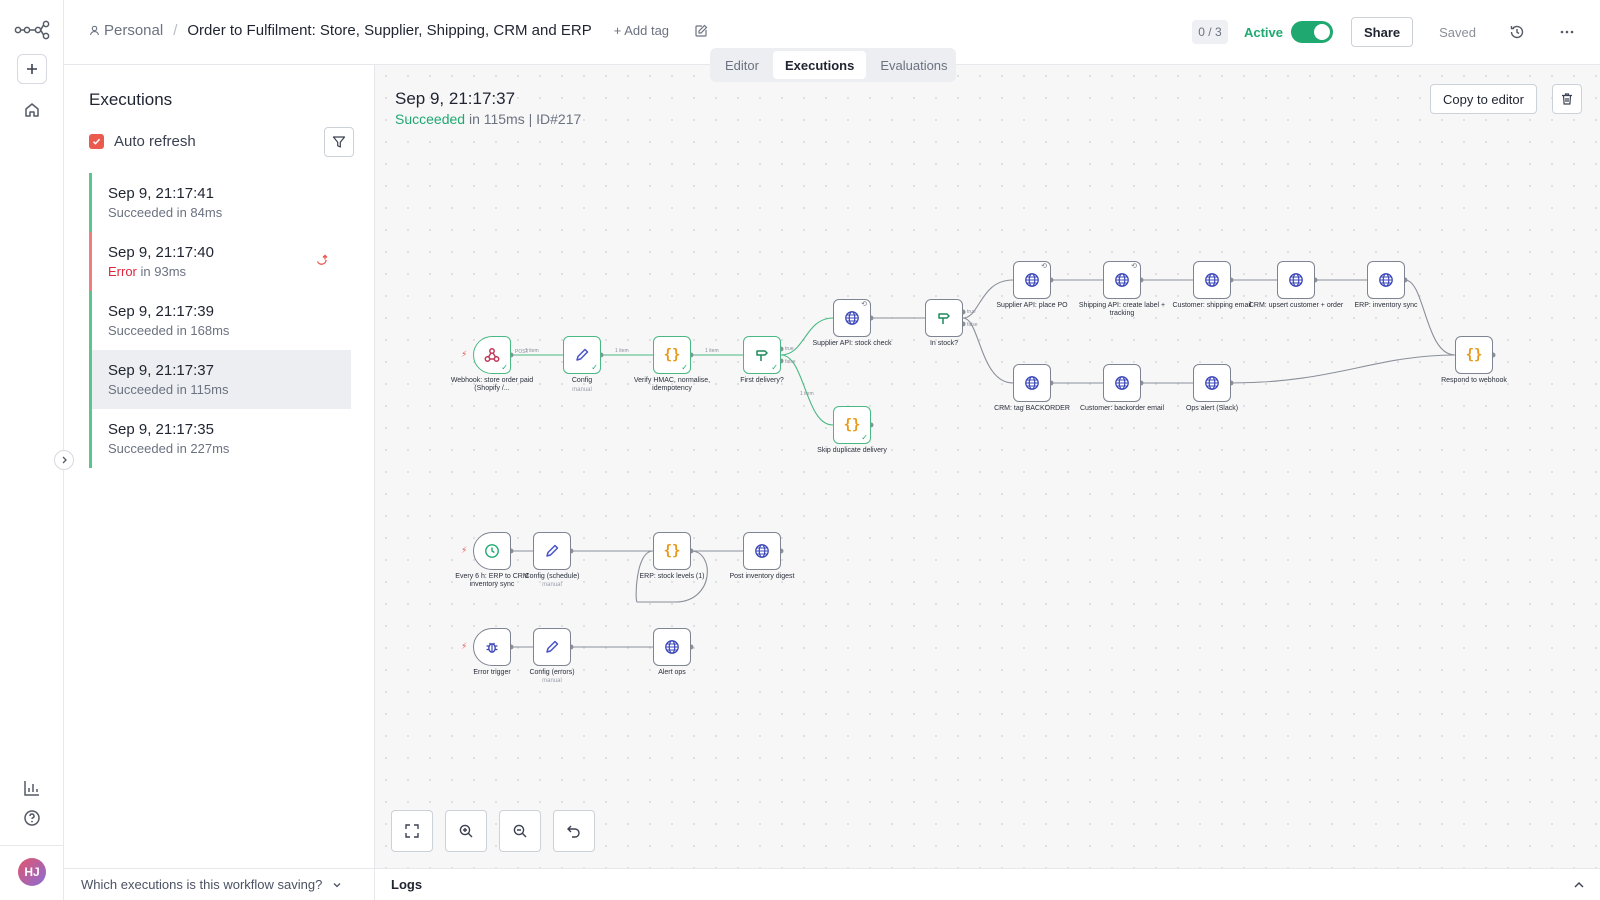  What do you see at coordinates (142, 141) in the screenshot?
I see `auto-refresh-control: Auto refresh` at bounding box center [142, 141].